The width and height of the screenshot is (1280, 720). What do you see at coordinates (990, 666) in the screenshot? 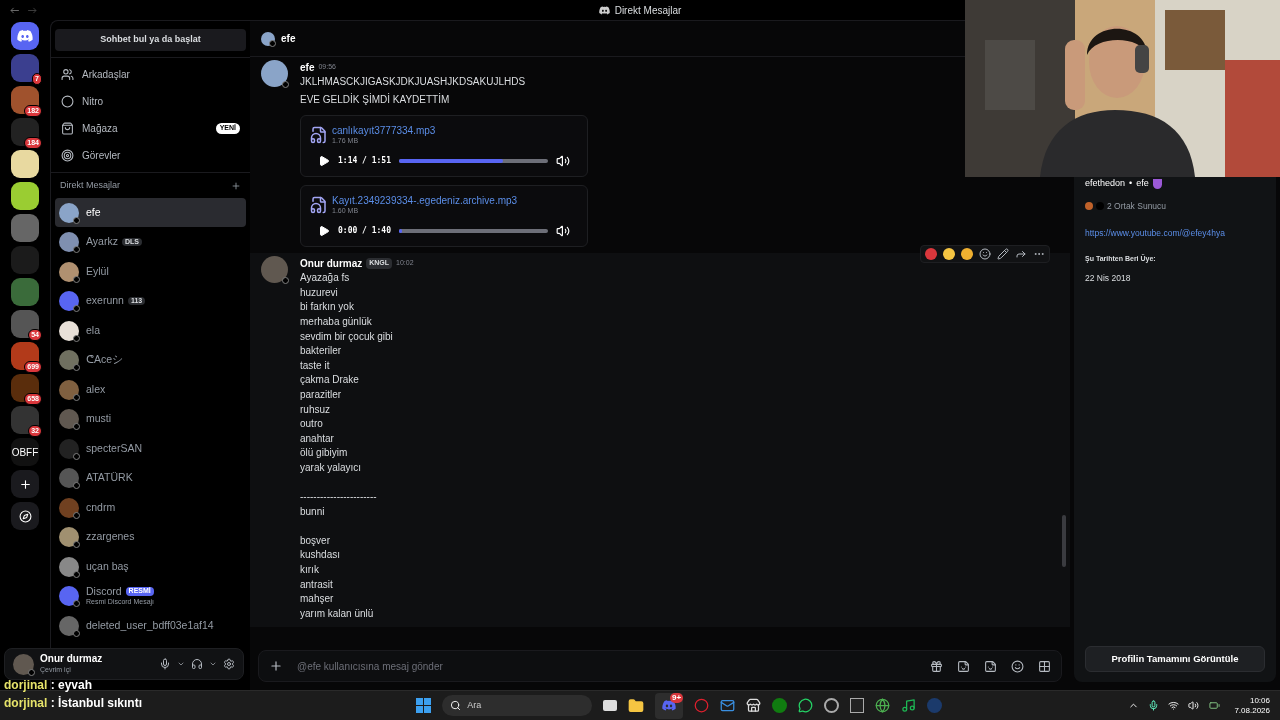
I see `sticker-icon` at bounding box center [990, 666].